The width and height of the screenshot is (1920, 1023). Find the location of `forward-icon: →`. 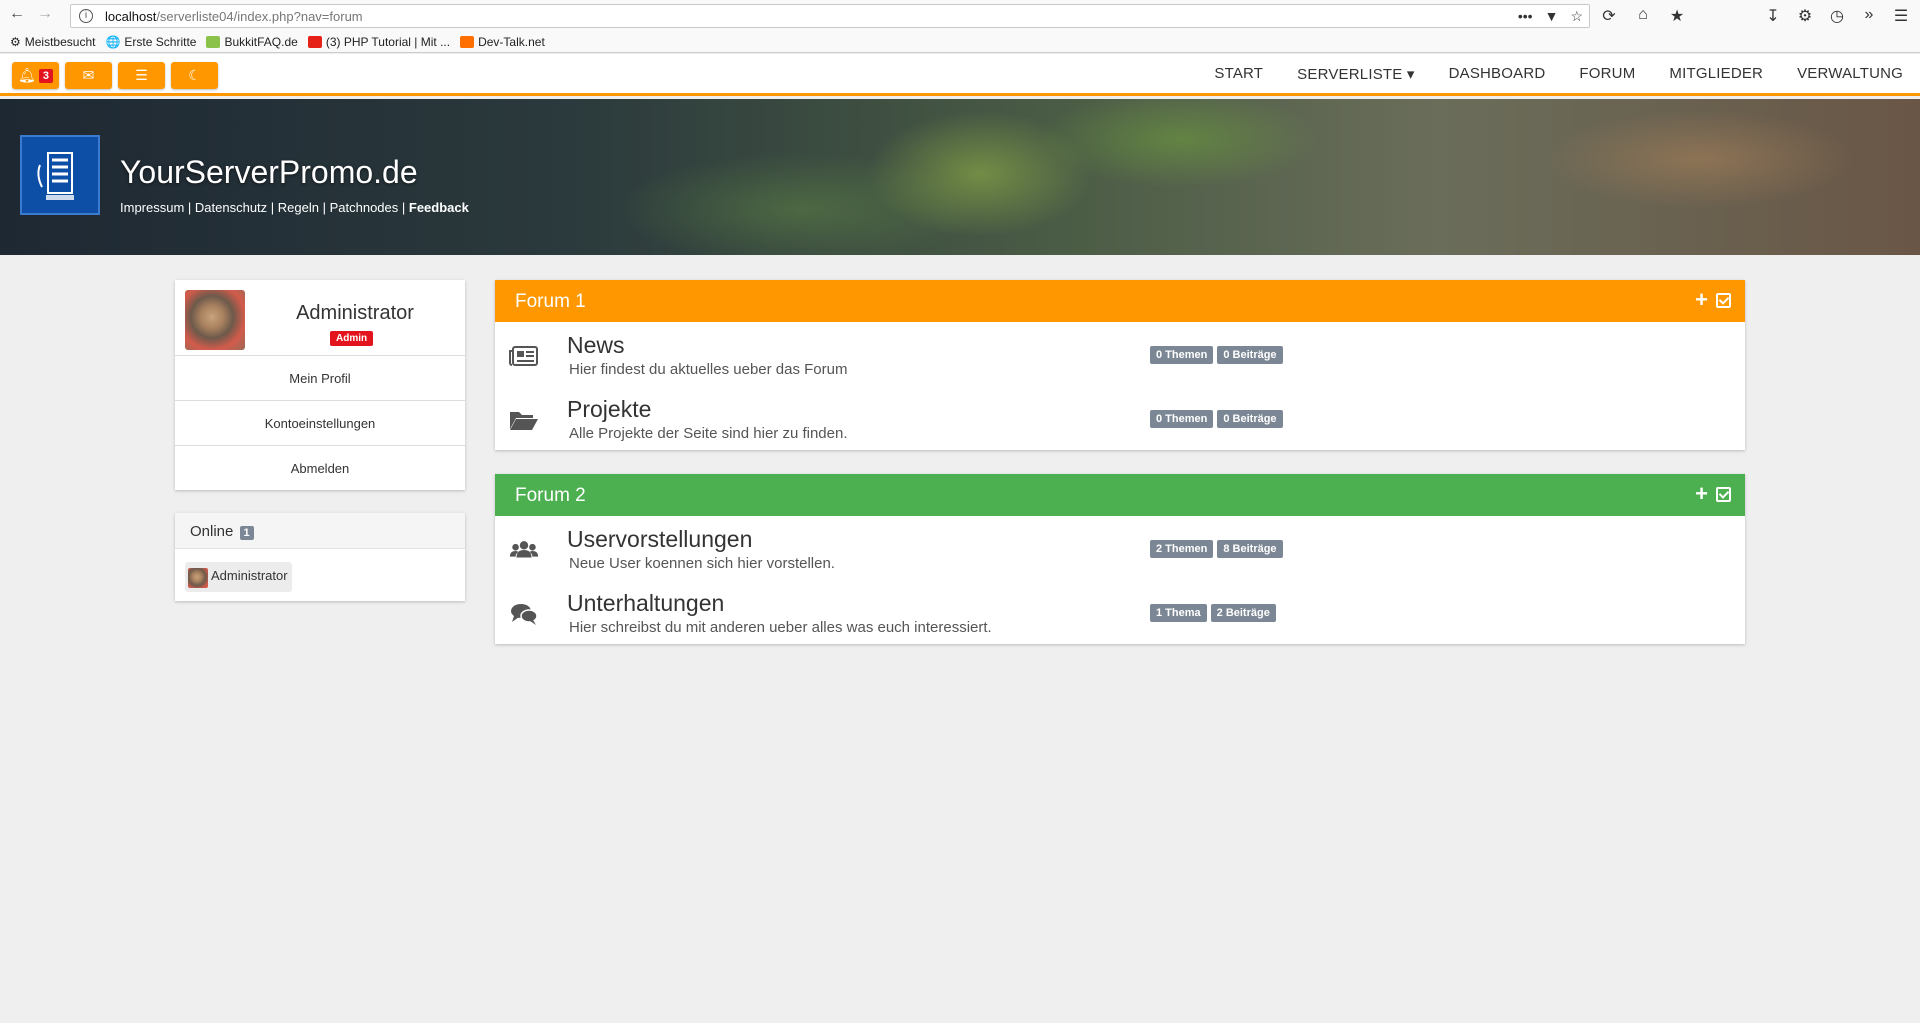

forward-icon: → is located at coordinates (45, 14).